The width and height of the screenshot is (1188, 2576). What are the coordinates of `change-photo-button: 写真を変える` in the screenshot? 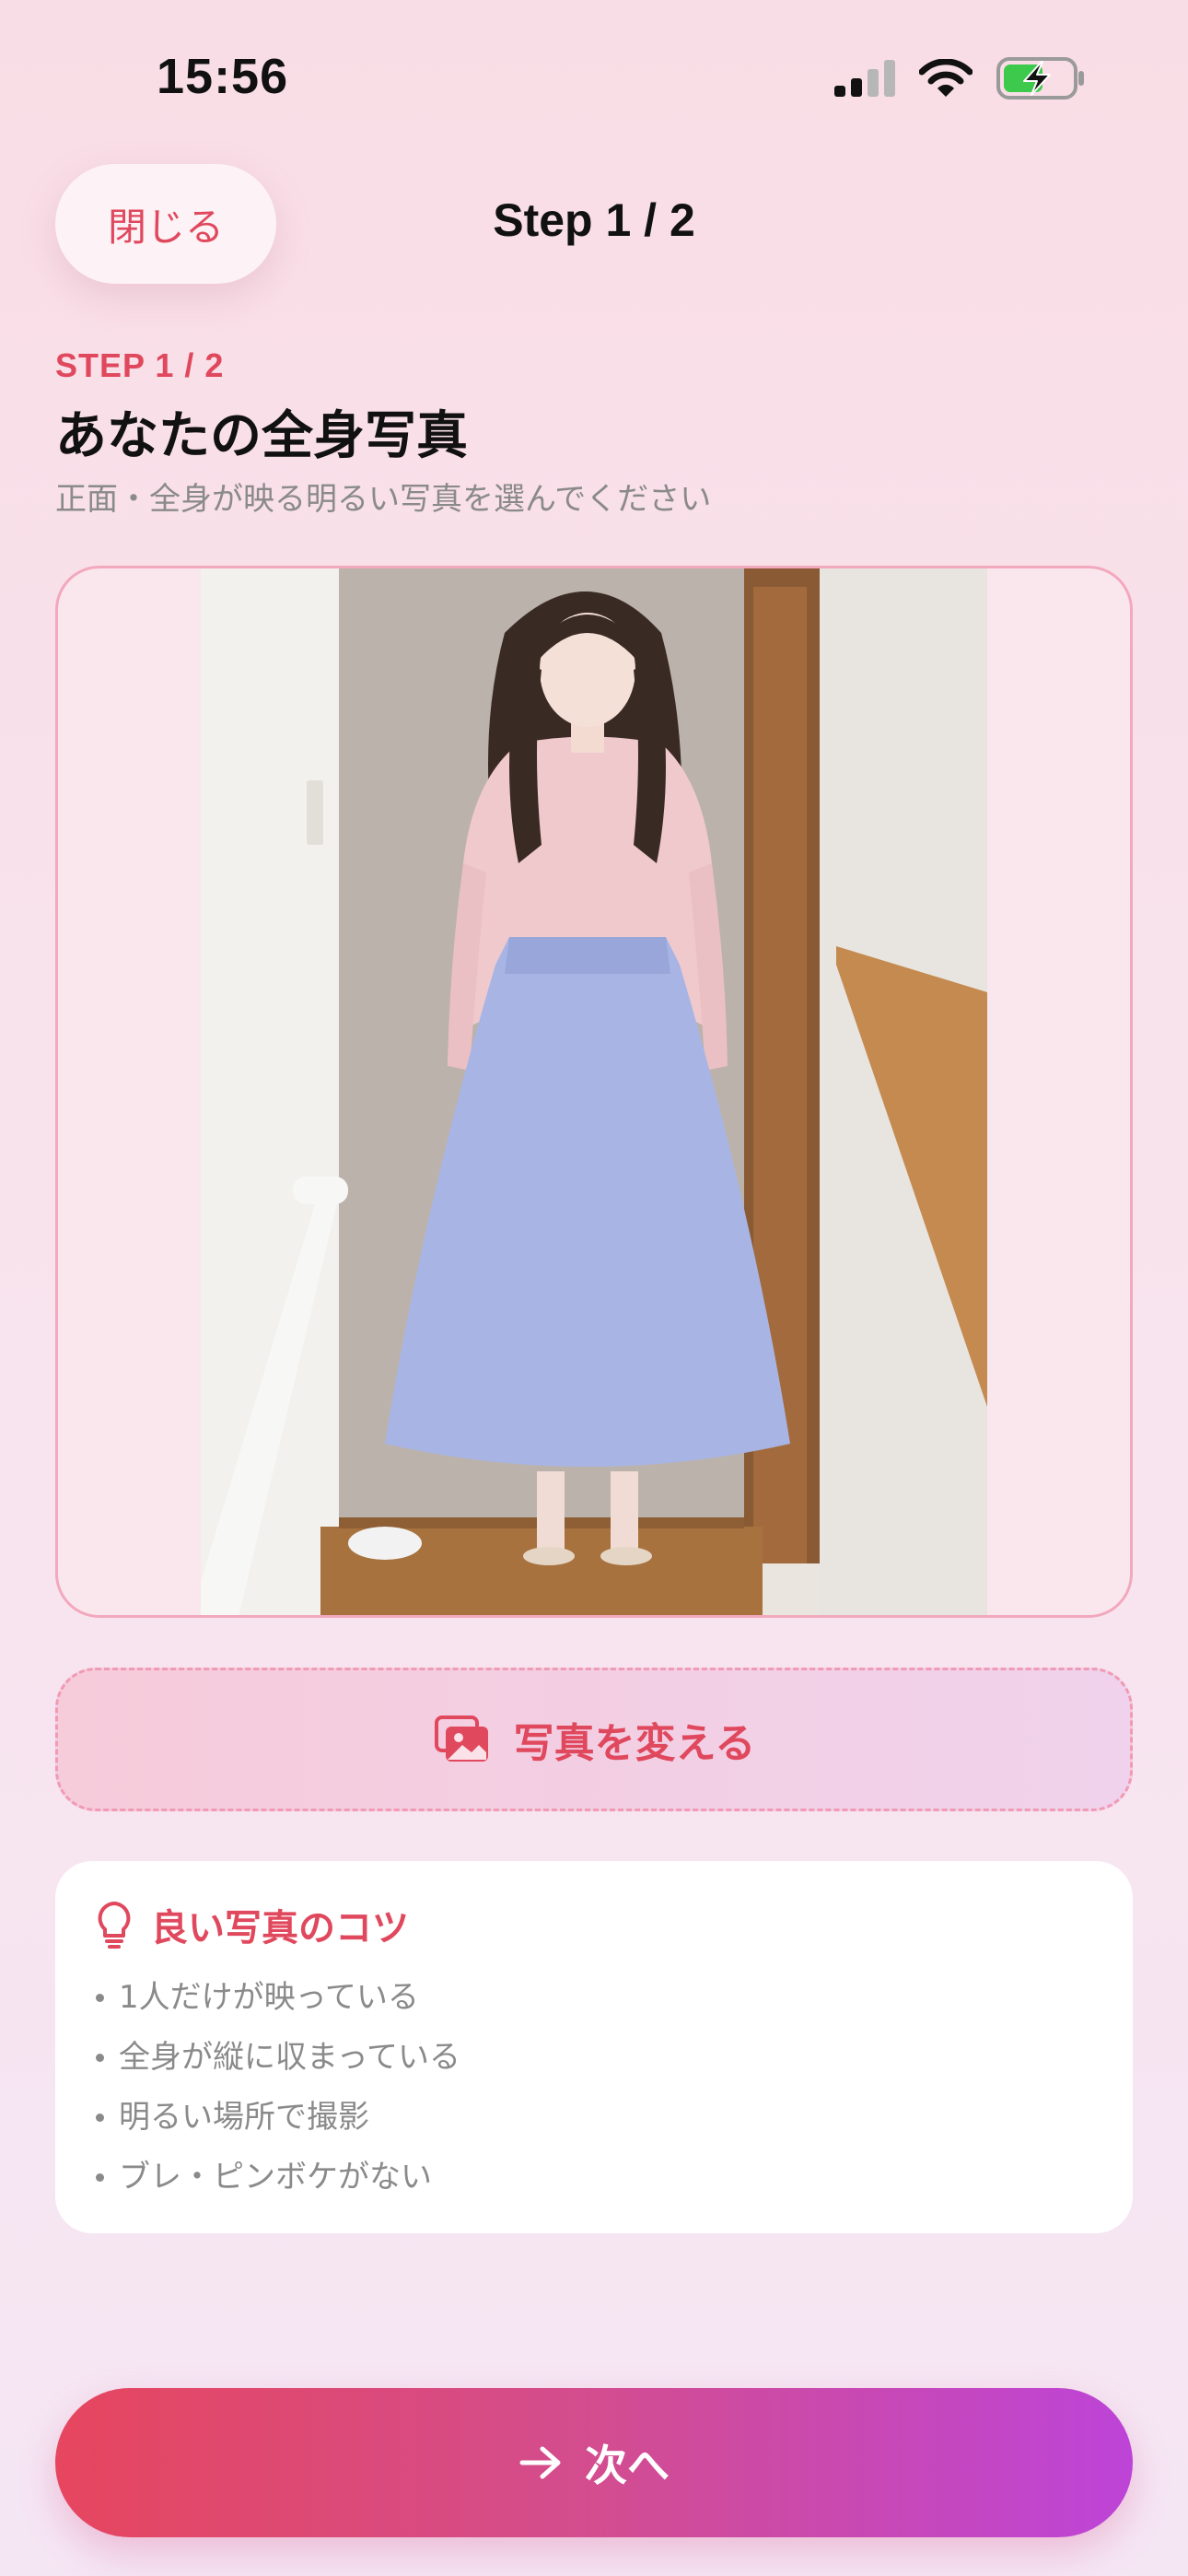 It's located at (594, 1739).